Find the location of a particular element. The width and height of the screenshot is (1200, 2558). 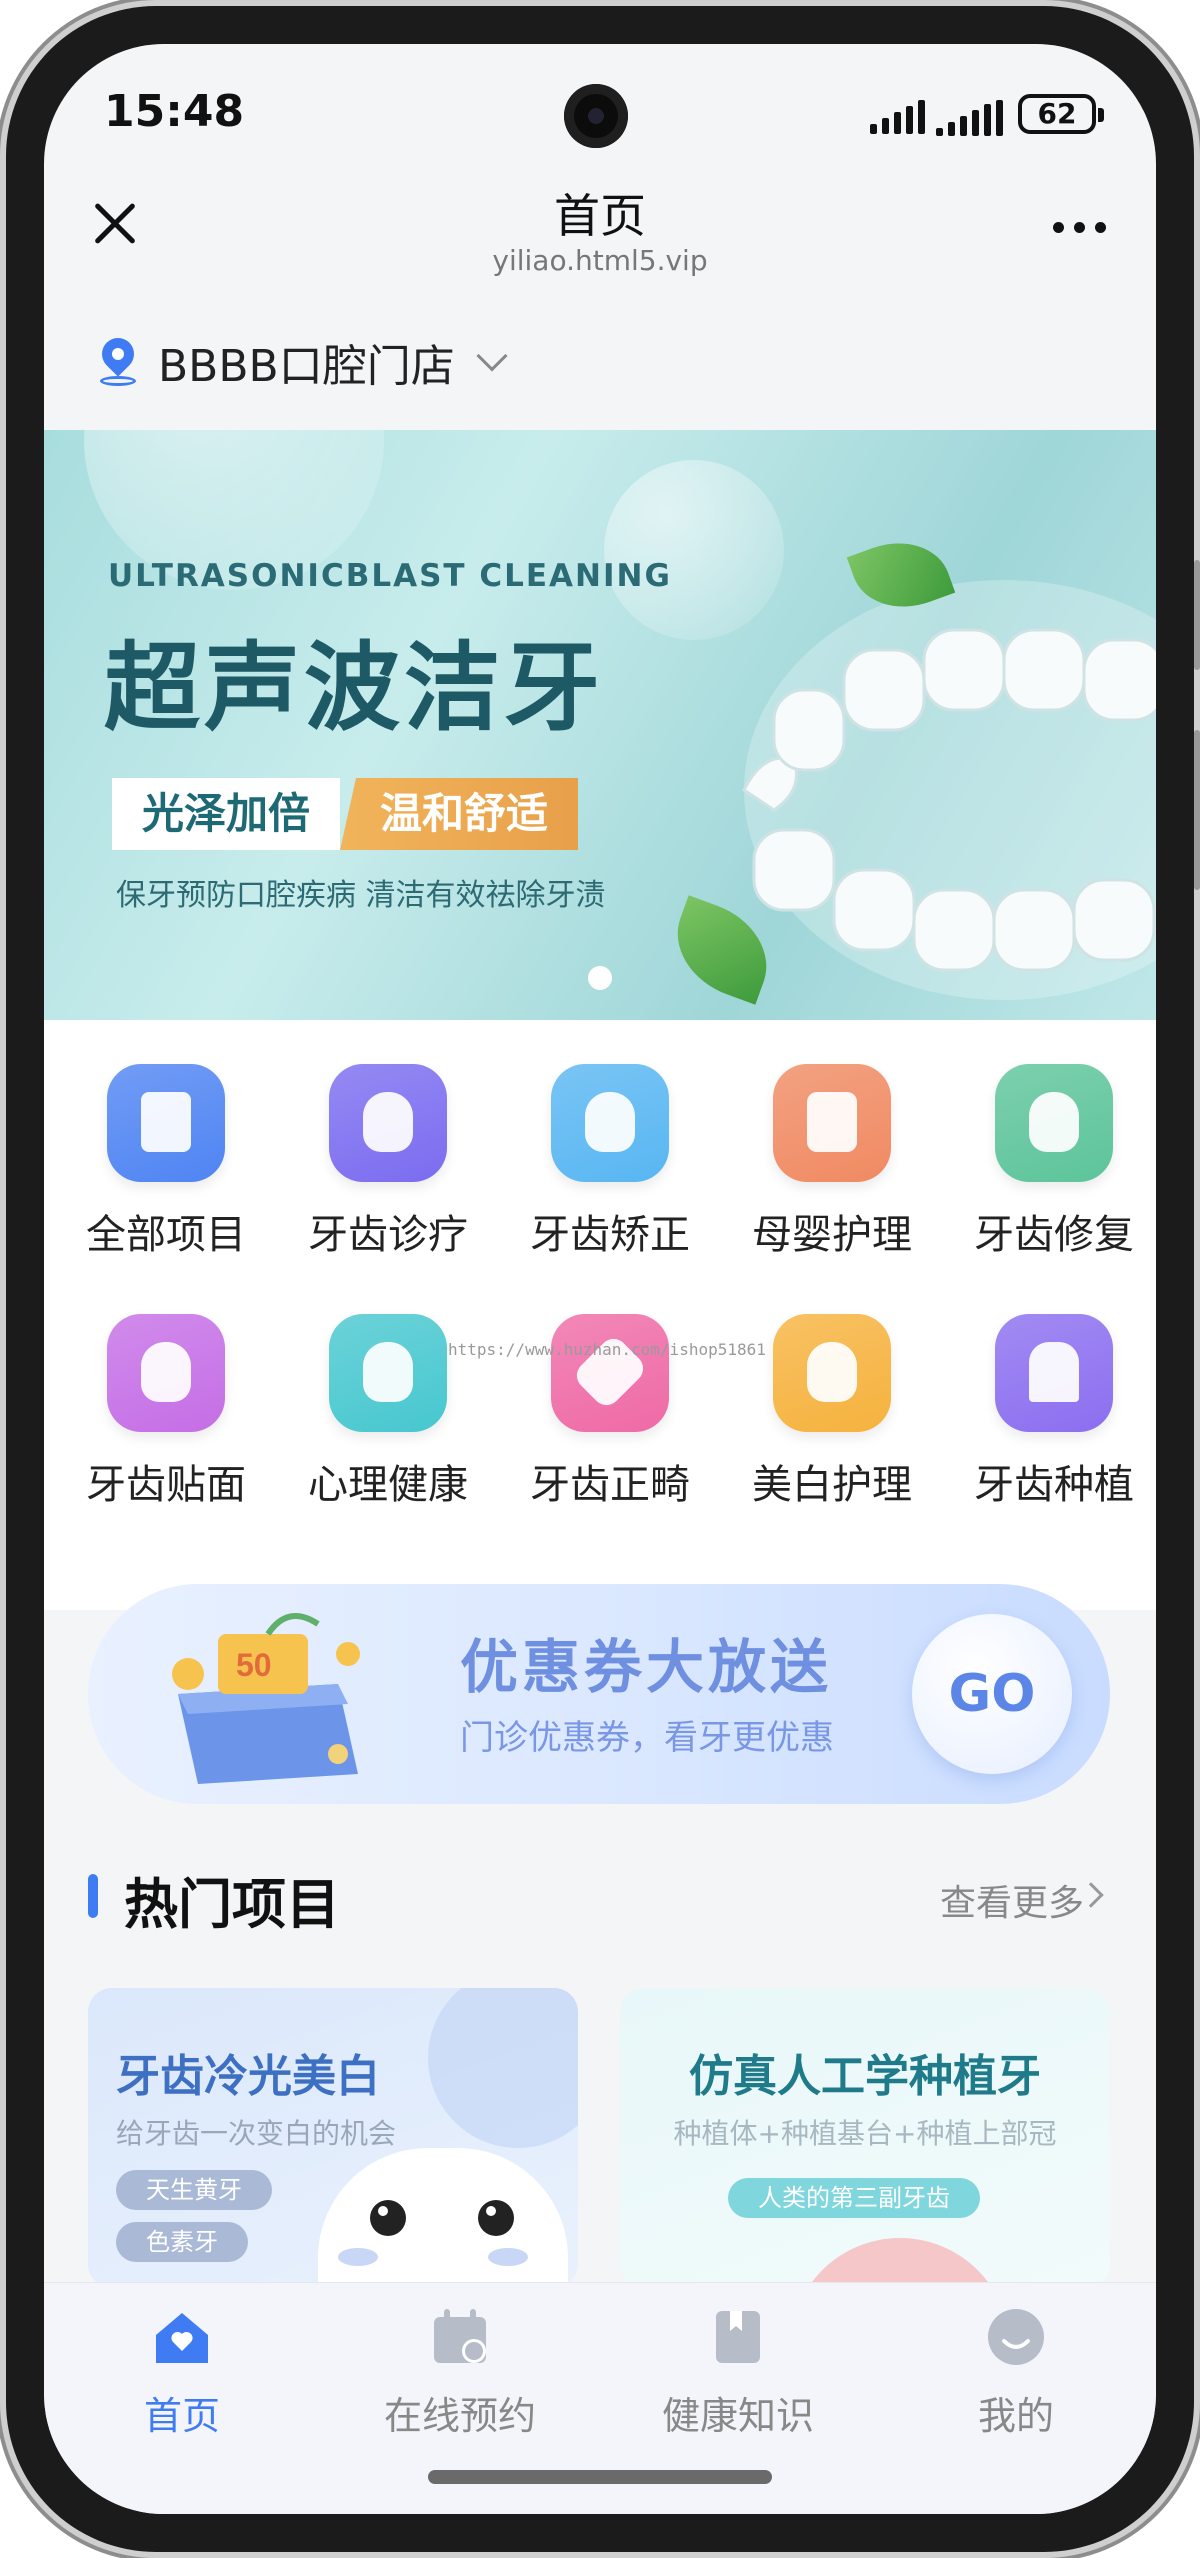

section-accent-bar is located at coordinates (93, 1896).